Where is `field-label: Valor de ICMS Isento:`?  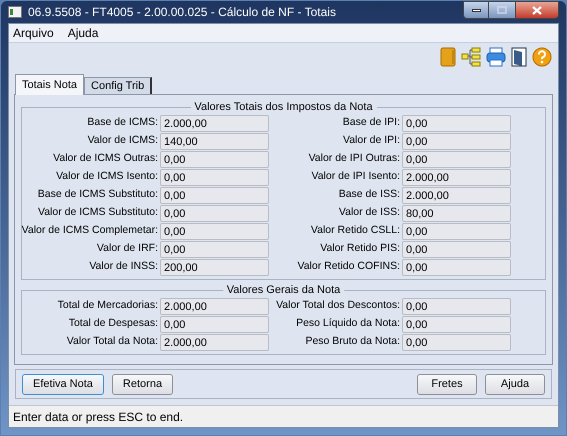 field-label: Valor de ICMS Isento: is located at coordinates (107, 176).